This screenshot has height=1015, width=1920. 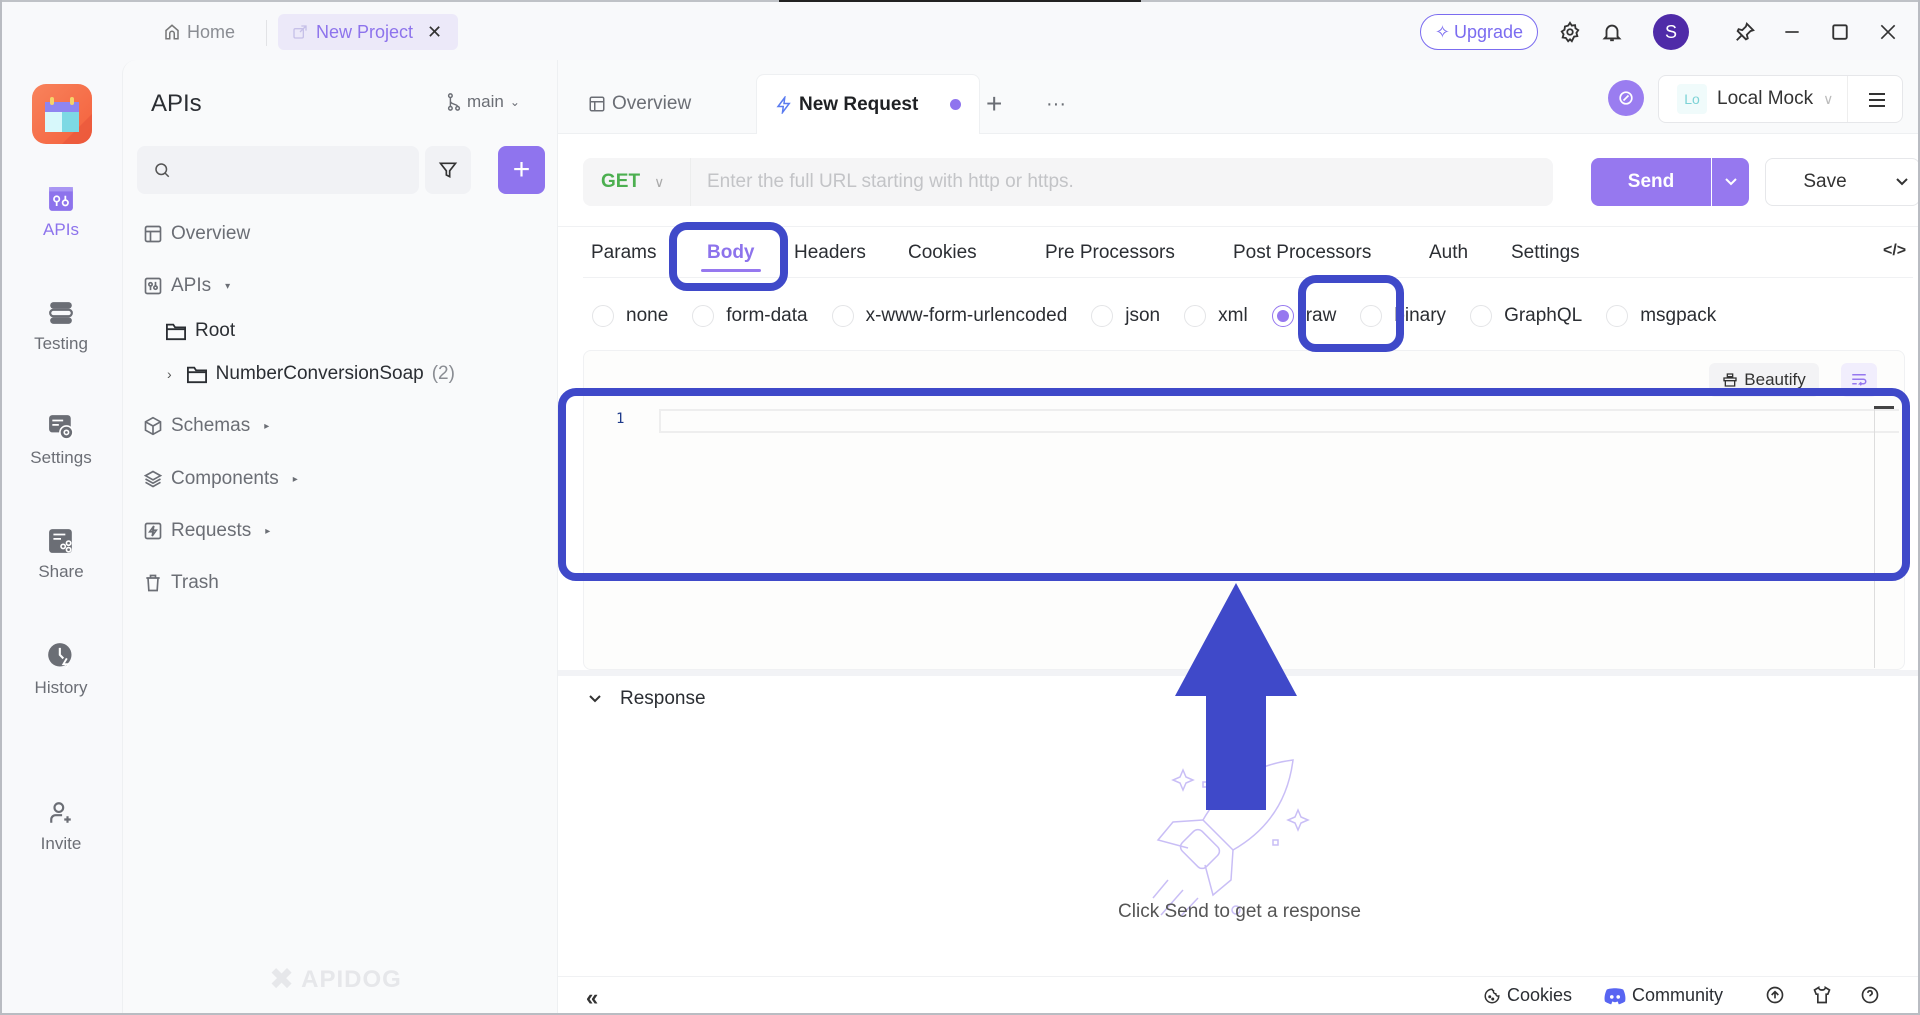 I want to click on branch-selector: main ⌄, so click(x=483, y=102).